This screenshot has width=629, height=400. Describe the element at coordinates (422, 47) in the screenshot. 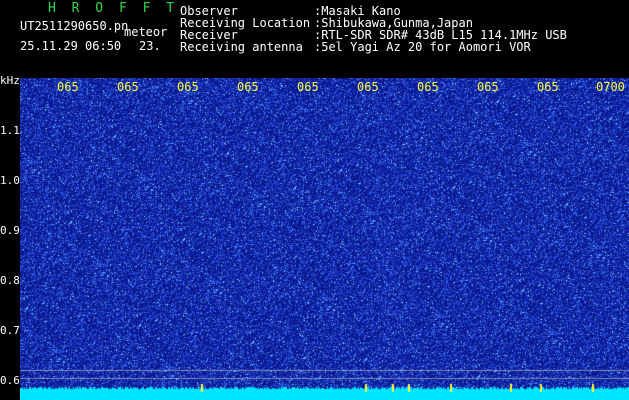

I see `antenna-value: :5el Yagi Az 20 for Aomori VOR` at that location.